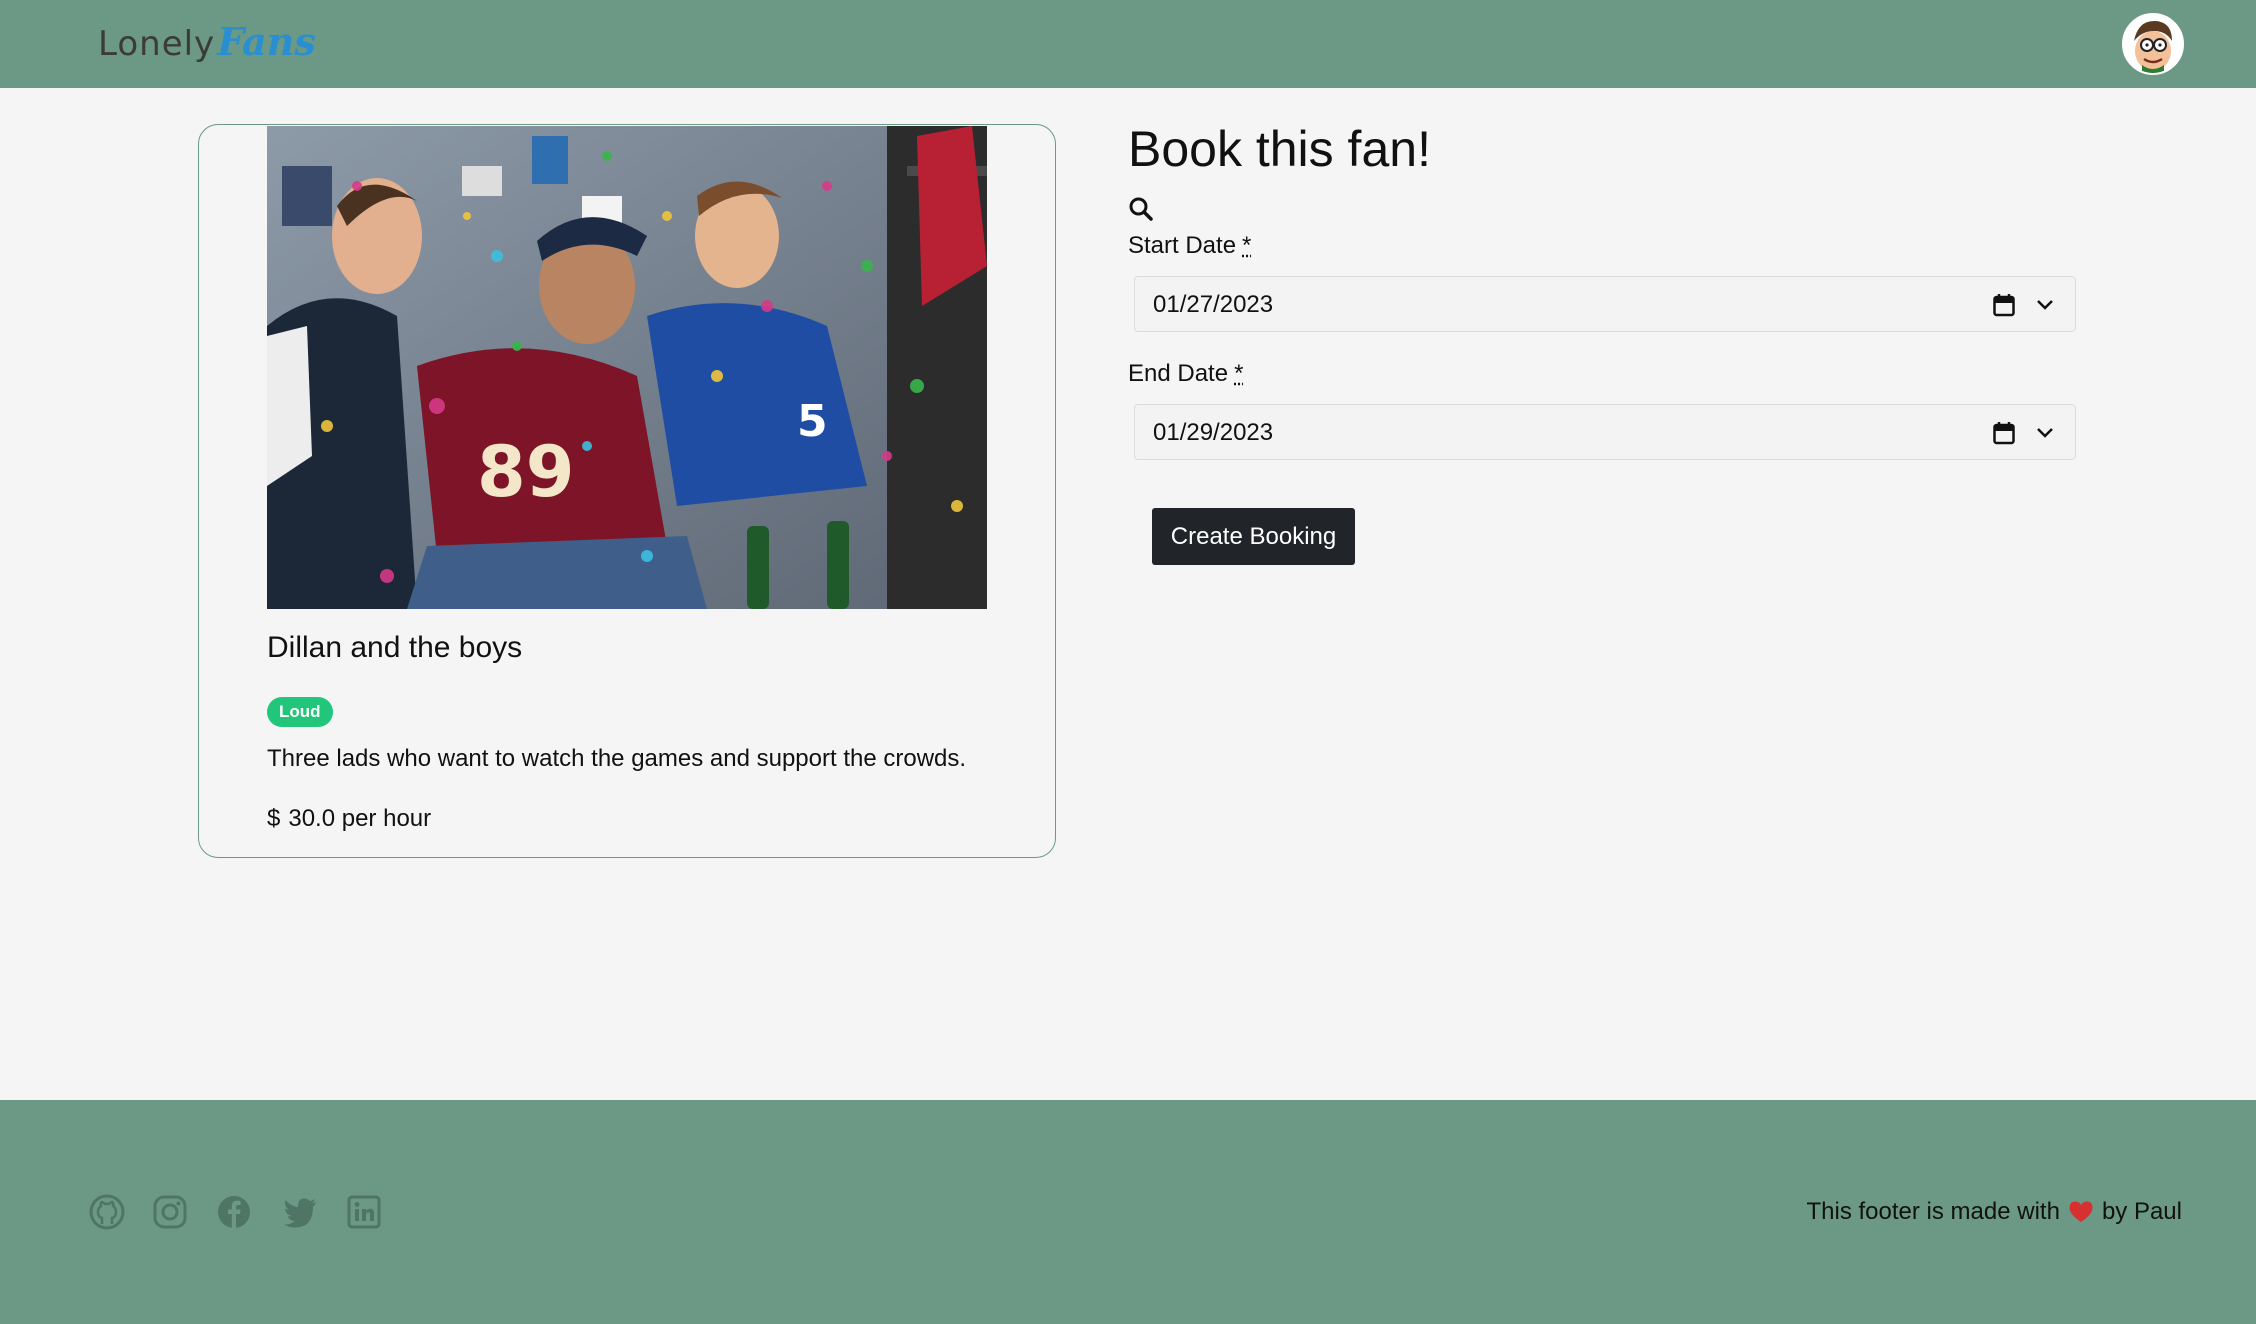  Describe the element at coordinates (1213, 304) in the screenshot. I see `start-date-value: 01/27/2023` at that location.